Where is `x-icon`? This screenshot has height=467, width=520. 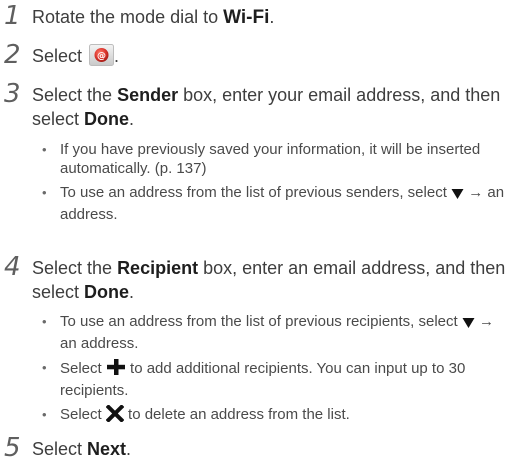 x-icon is located at coordinates (115, 415).